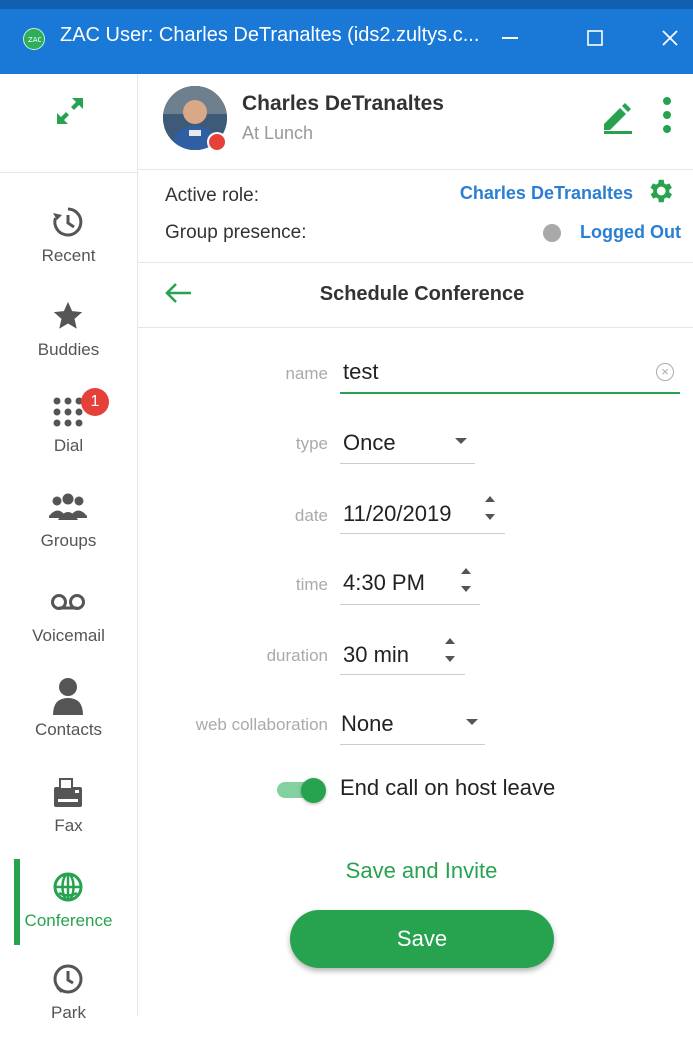  Describe the element at coordinates (360, 372) in the screenshot. I see `name-input: test` at that location.